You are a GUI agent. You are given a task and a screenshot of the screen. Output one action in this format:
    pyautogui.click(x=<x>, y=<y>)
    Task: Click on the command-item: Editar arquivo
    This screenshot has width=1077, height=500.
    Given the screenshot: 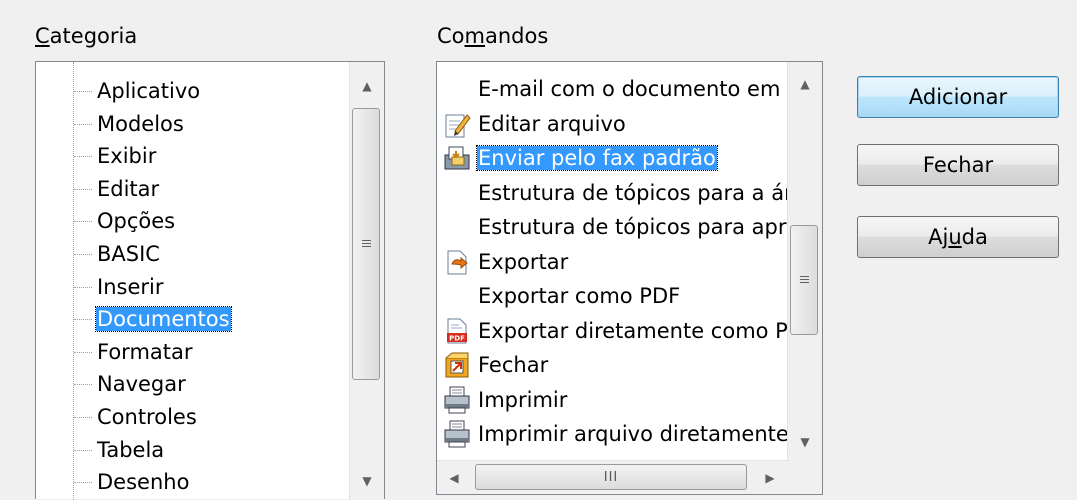 What is the action you would take?
    pyautogui.click(x=614, y=124)
    